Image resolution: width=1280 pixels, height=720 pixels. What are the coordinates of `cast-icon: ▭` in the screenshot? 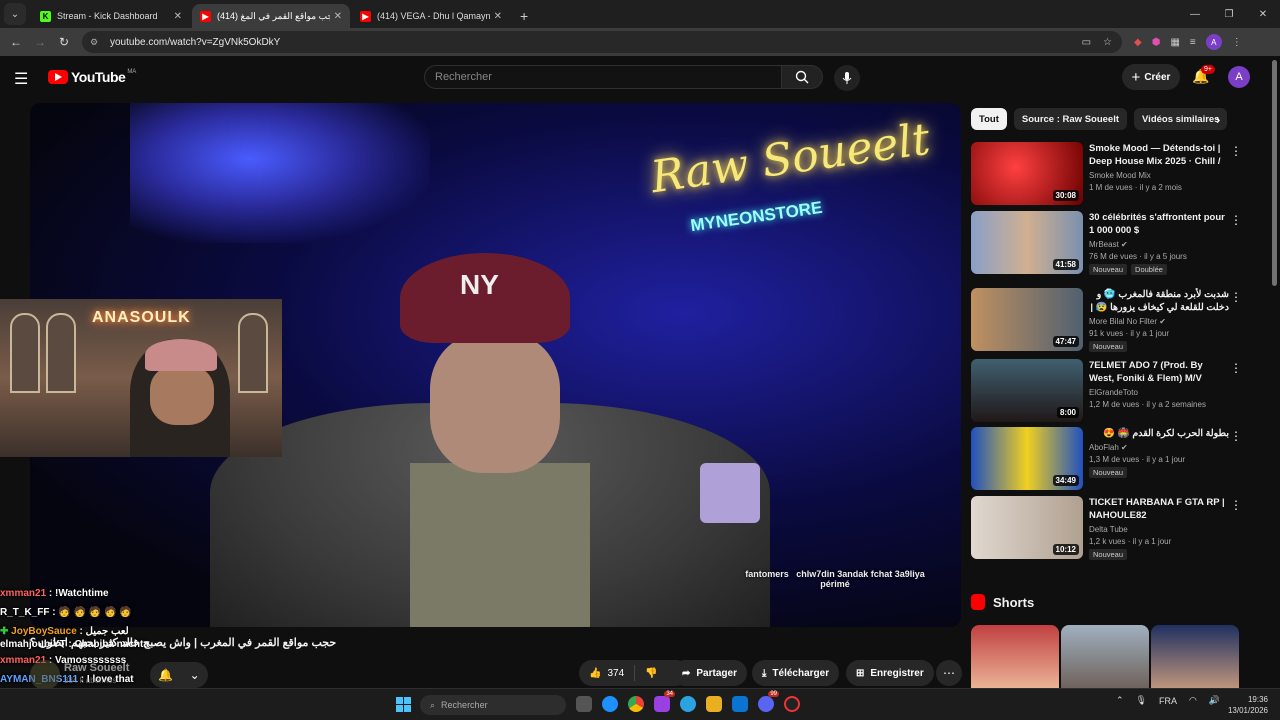 It's located at (1086, 42).